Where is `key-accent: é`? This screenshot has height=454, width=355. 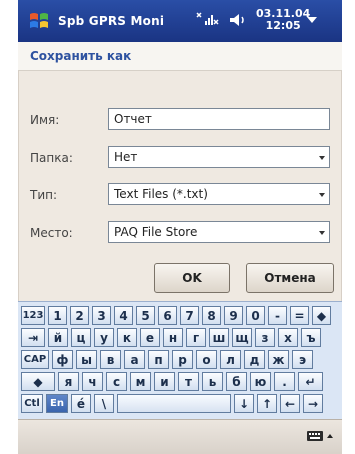
key-accent: é is located at coordinates (81, 403).